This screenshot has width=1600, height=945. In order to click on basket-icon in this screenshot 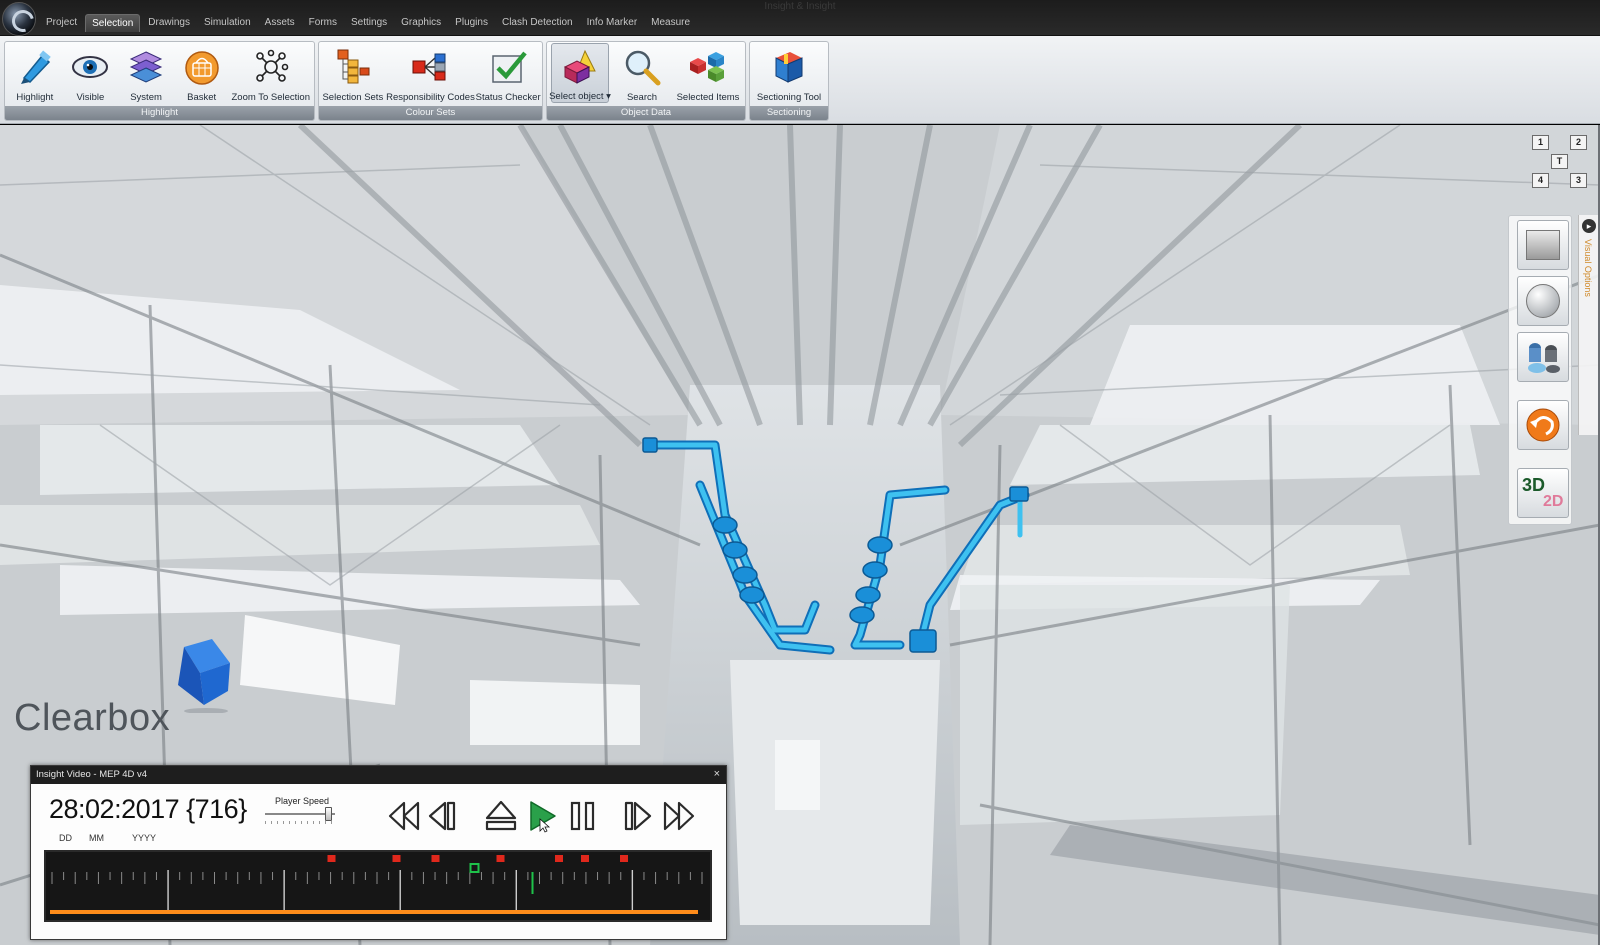, I will do `click(202, 67)`.